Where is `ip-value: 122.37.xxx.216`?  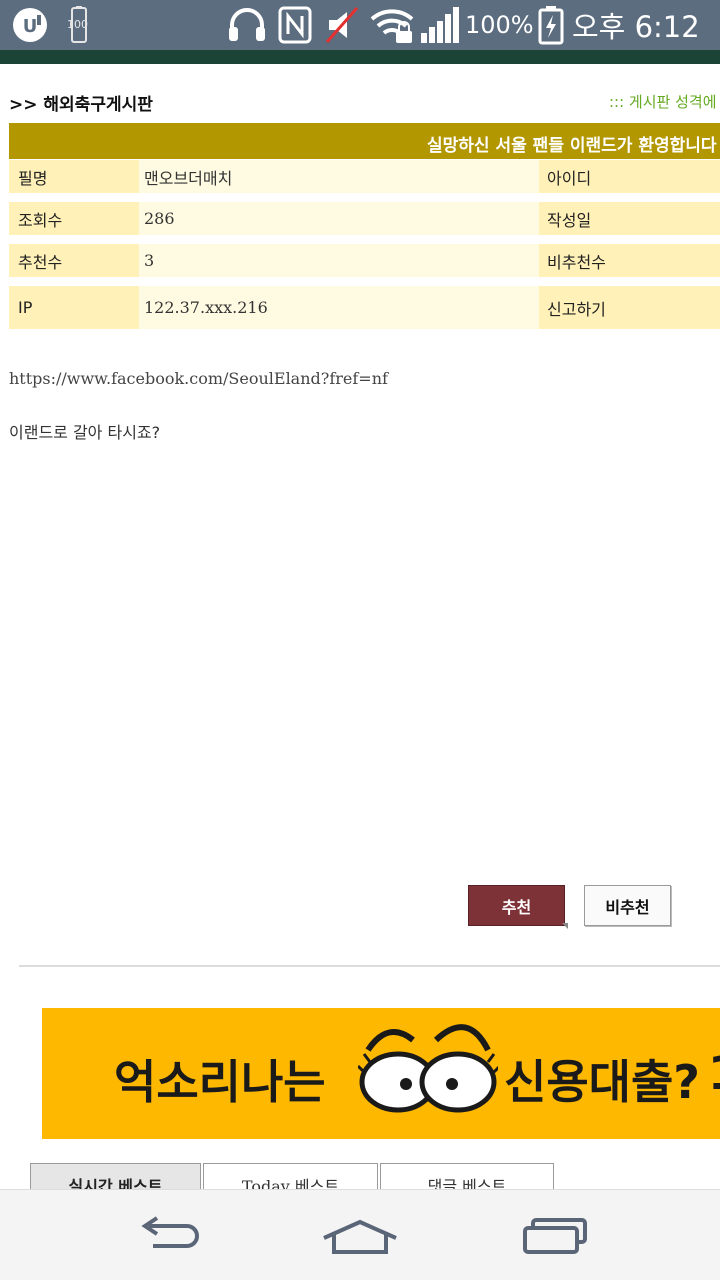
ip-value: 122.37.xxx.216 is located at coordinates (339, 307).